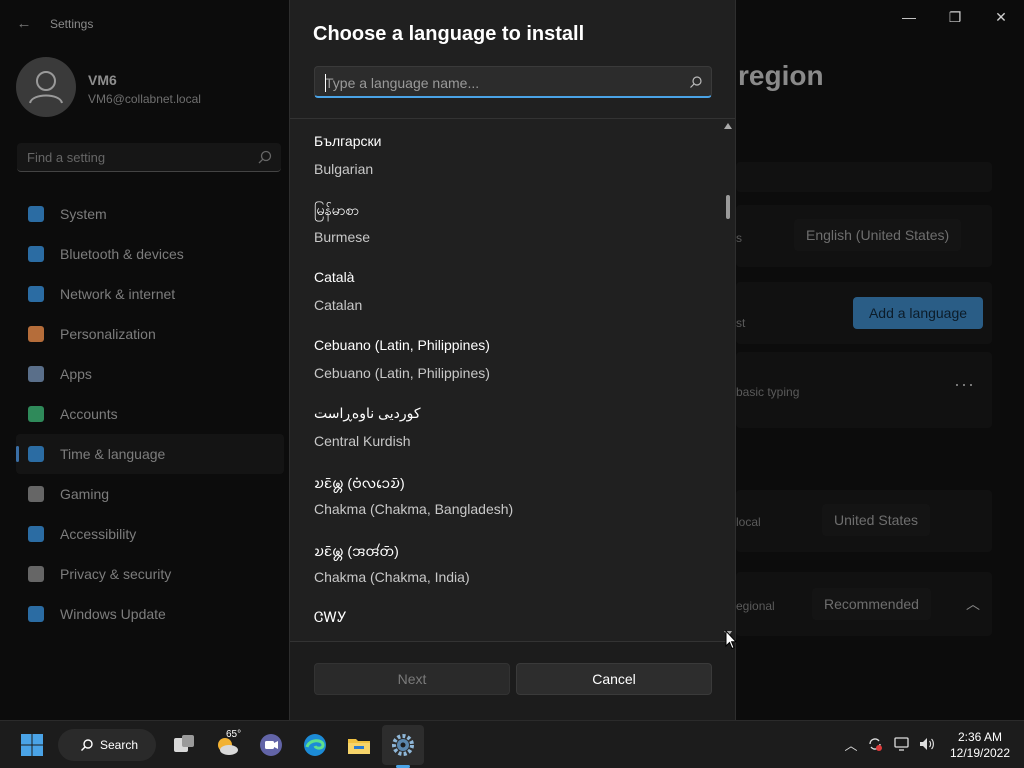 The height and width of the screenshot is (768, 1024). What do you see at coordinates (32, 745) in the screenshot?
I see `windows-start-icon` at bounding box center [32, 745].